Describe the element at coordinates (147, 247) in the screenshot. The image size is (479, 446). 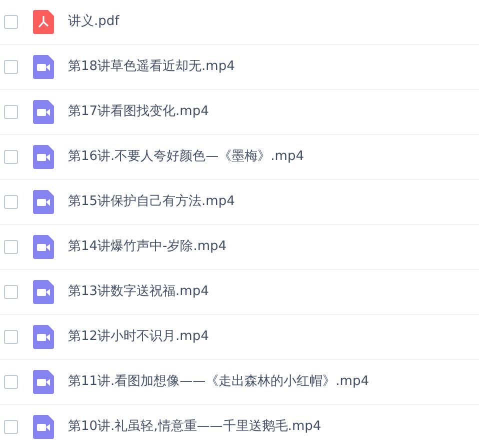
I see `file-name: 第14讲爆竹声中-岁除.mp4` at that location.